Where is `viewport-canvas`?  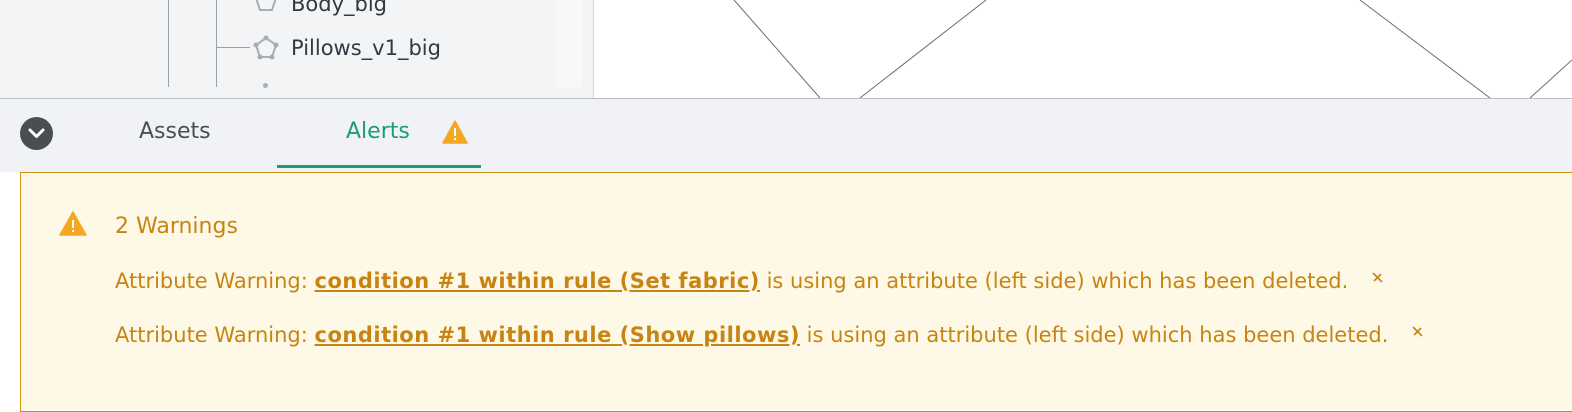
viewport-canvas is located at coordinates (1083, 49).